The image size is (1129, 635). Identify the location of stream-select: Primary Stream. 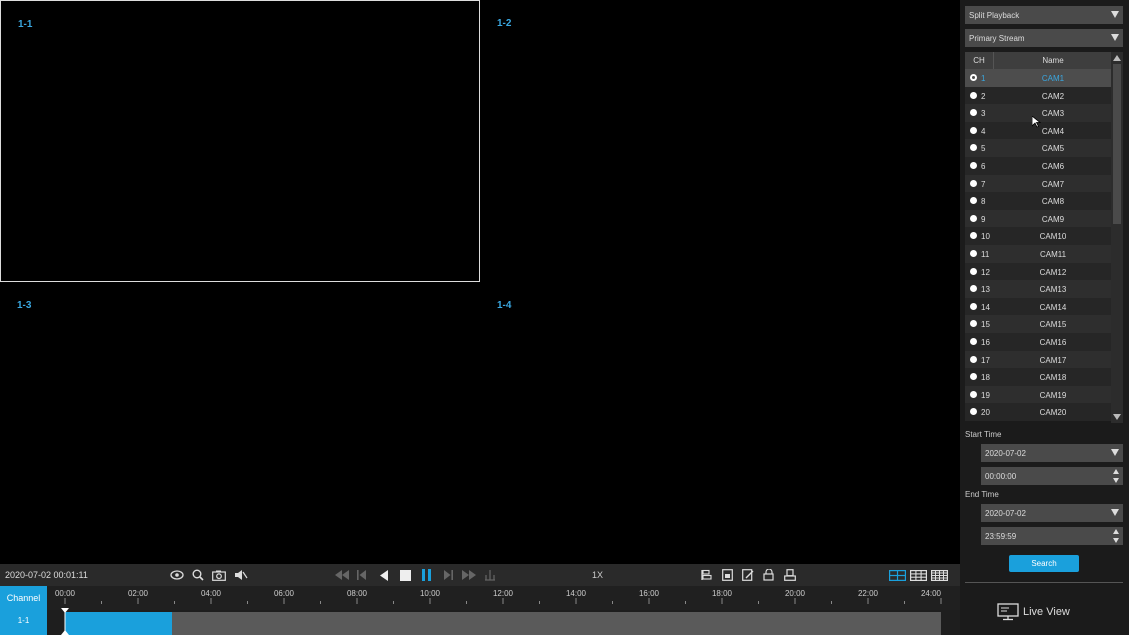
(1044, 38).